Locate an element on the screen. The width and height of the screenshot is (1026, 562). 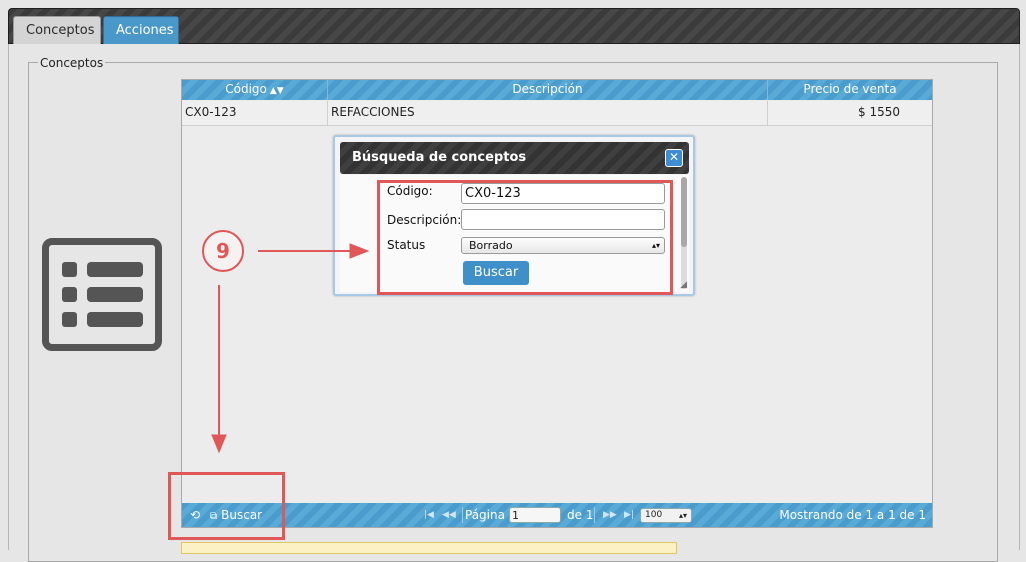
annotation-arrow-down-head is located at coordinates (219, 444).